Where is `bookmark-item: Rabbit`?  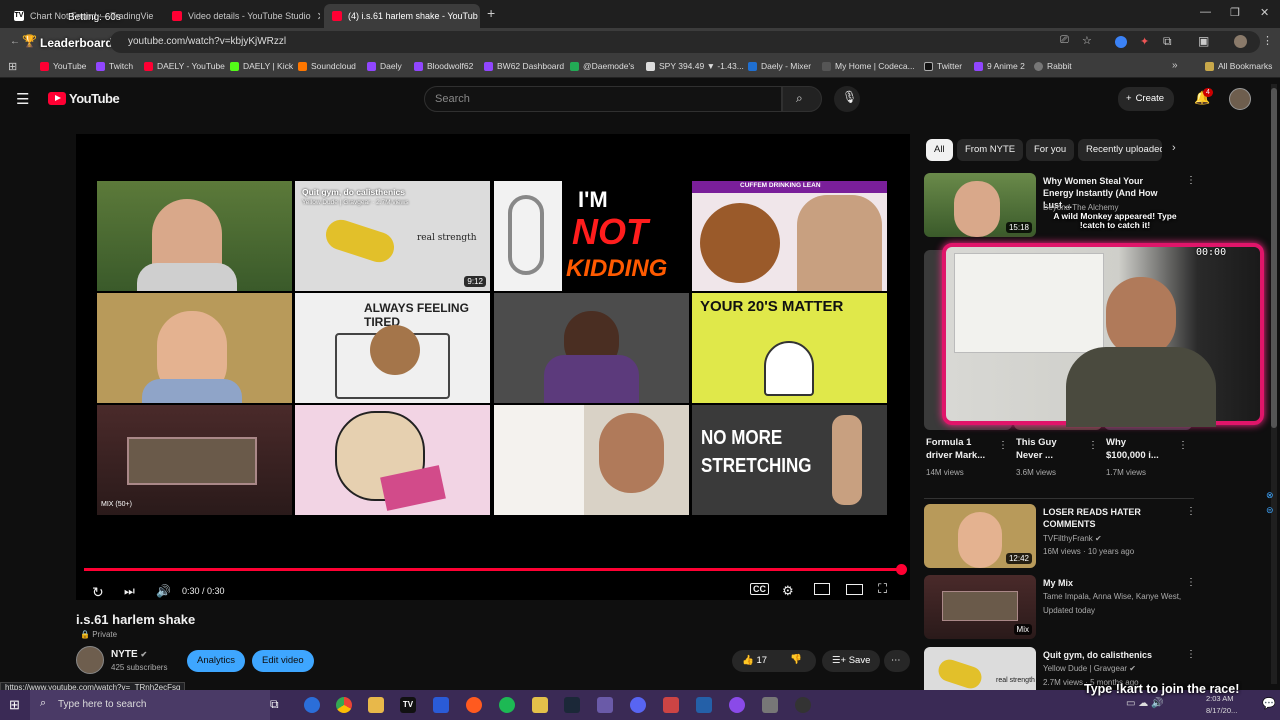
bookmark-item: Rabbit is located at coordinates (1053, 66).